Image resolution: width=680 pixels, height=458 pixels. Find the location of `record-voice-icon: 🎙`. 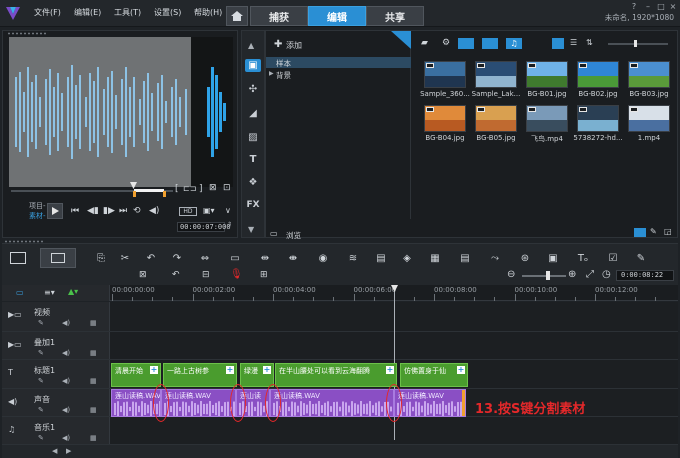

record-voice-icon: 🎙 is located at coordinates (236, 274).